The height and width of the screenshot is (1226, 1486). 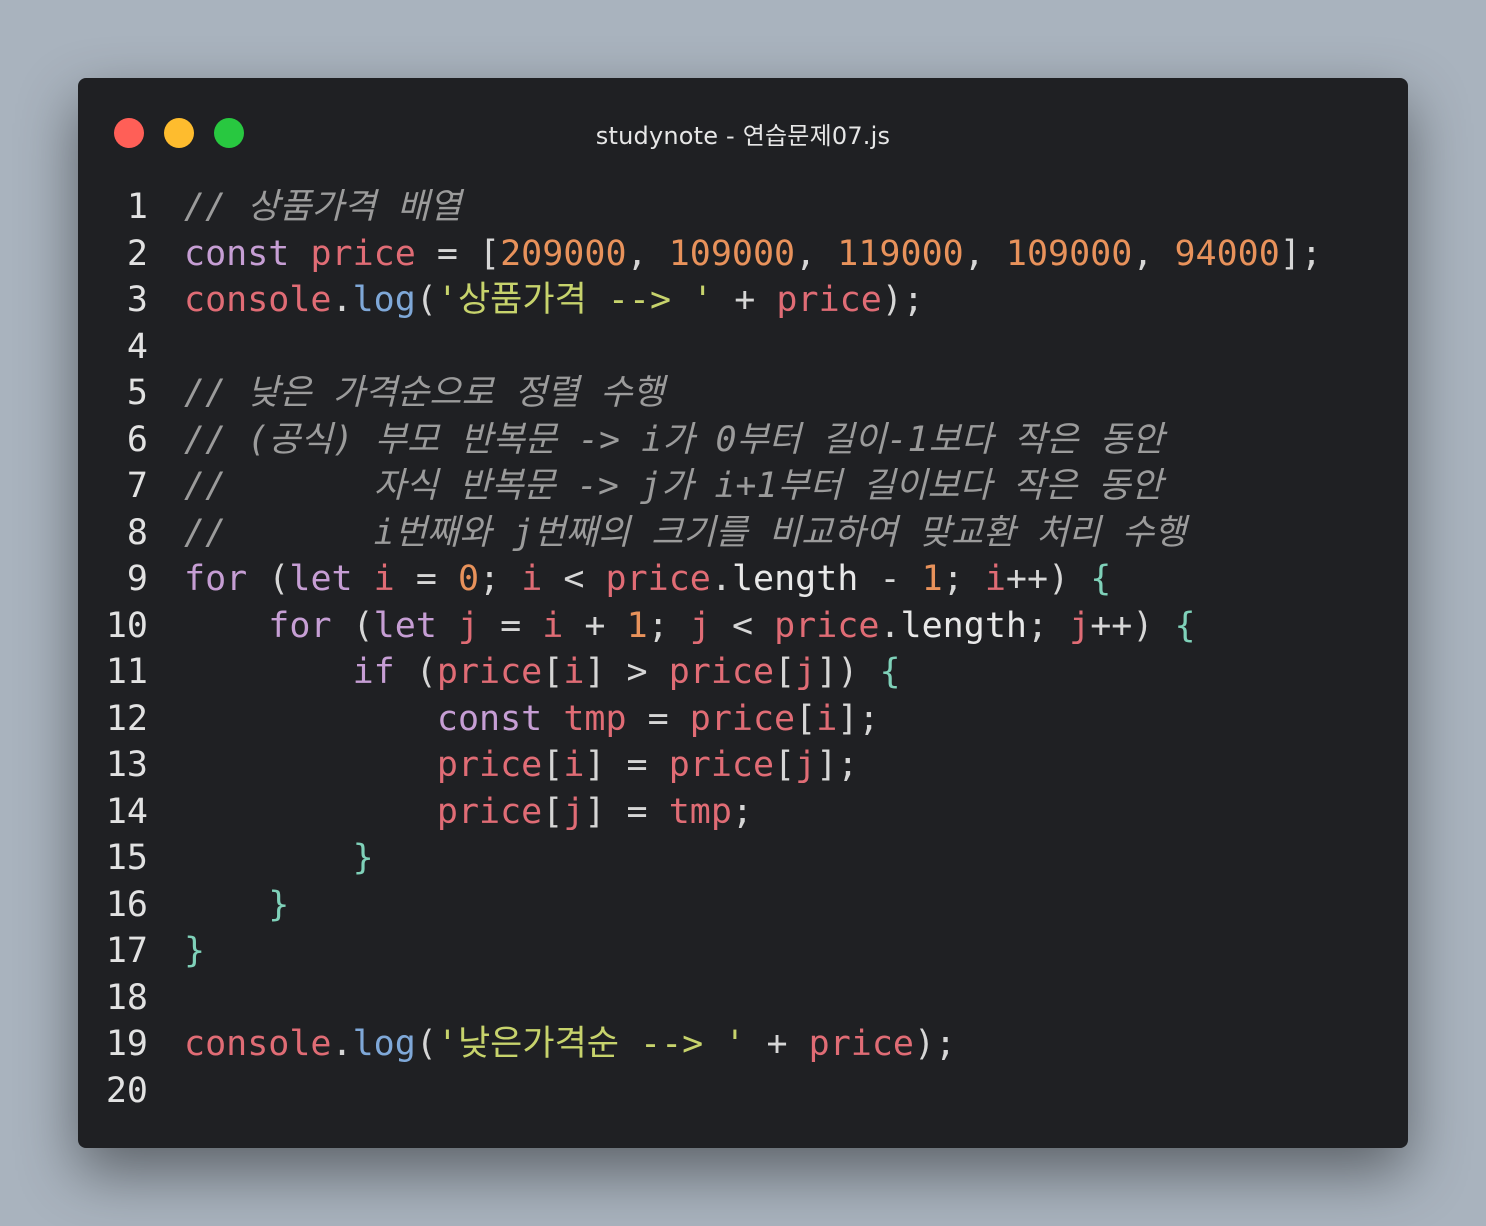 I want to click on code-token: <, so click(x=574, y=579).